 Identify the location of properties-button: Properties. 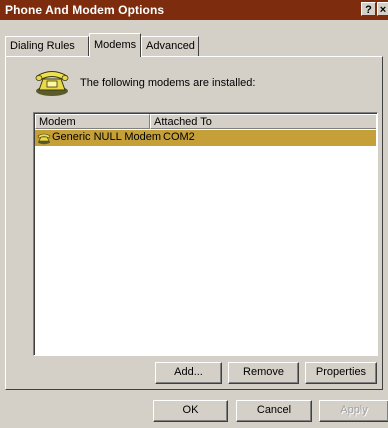
(341, 373).